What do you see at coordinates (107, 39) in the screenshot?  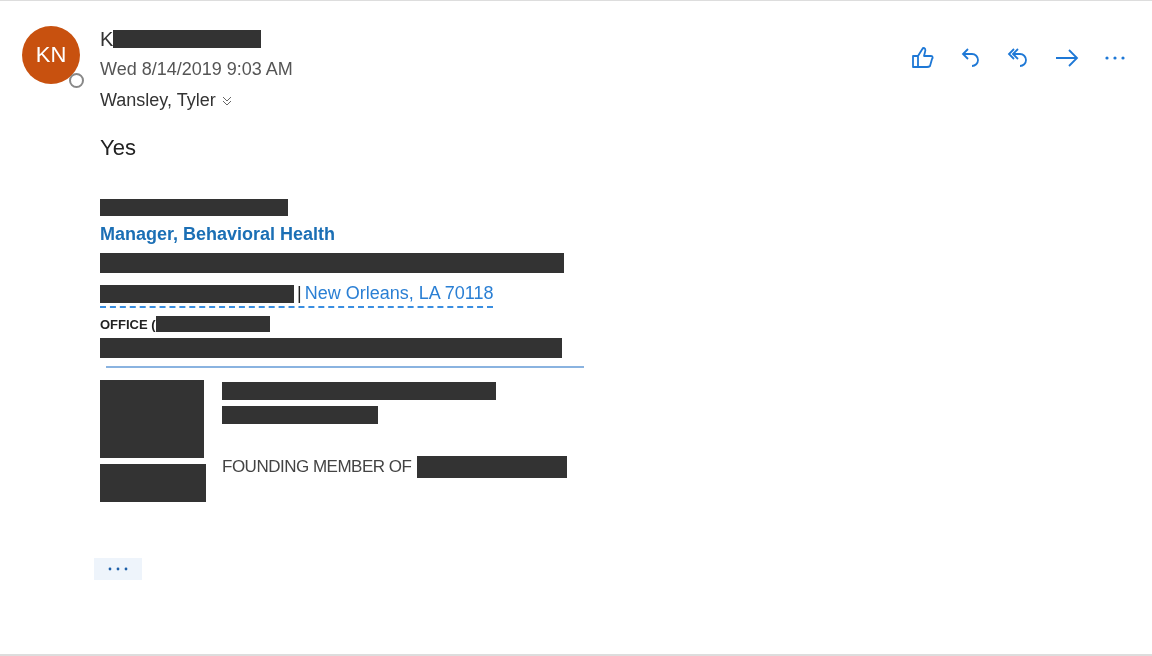 I see `sender-name: K` at bounding box center [107, 39].